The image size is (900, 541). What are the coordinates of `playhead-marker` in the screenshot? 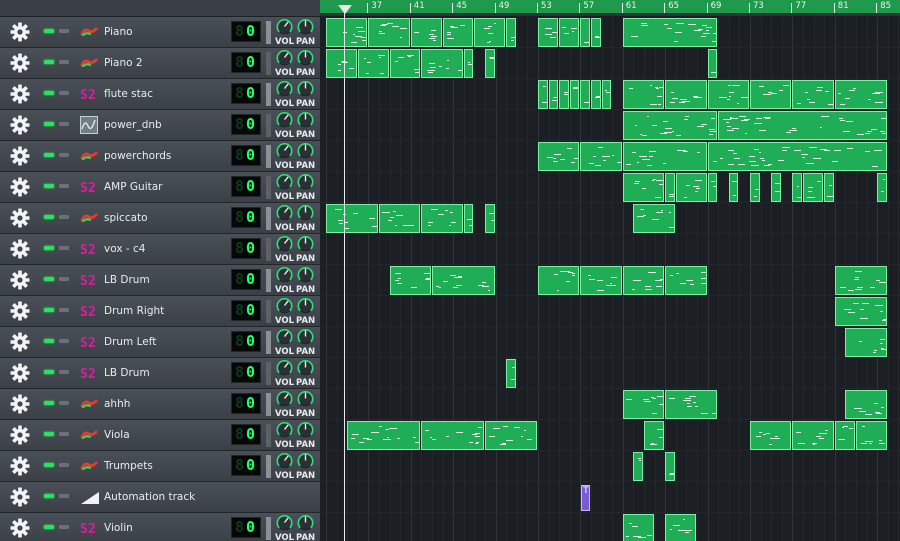 It's located at (345, 9).